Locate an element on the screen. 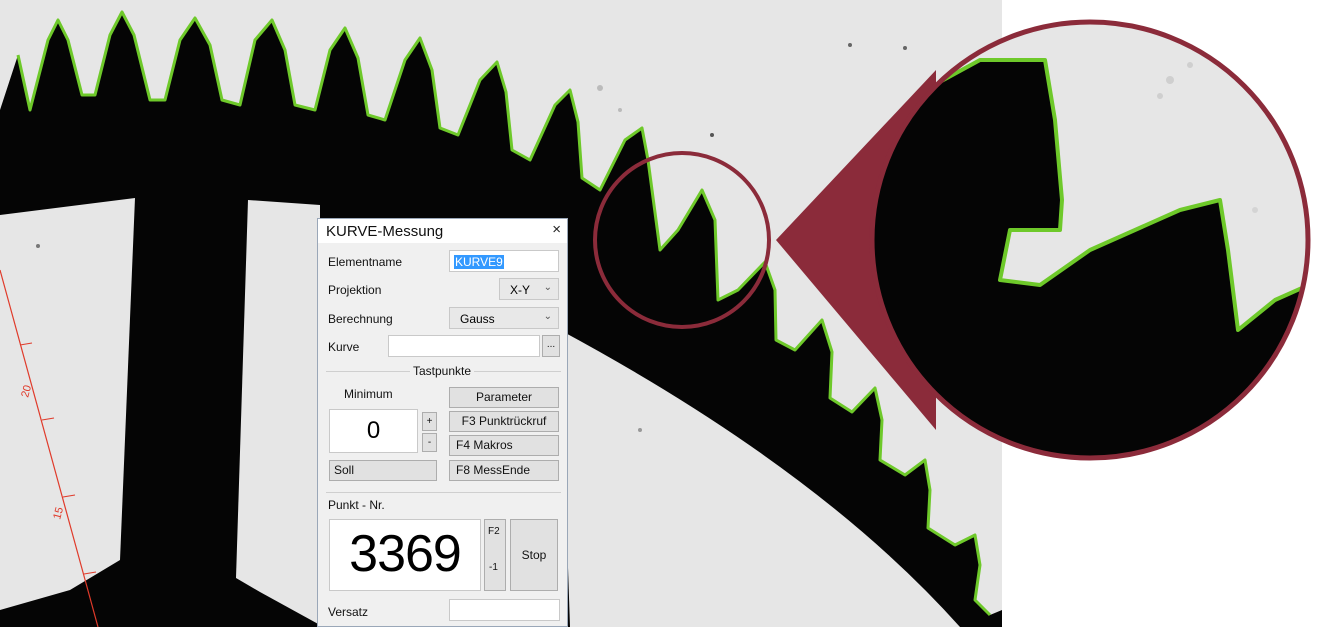 This screenshot has height=627, width=1328. punkt-nr-field: 3369 is located at coordinates (405, 555).